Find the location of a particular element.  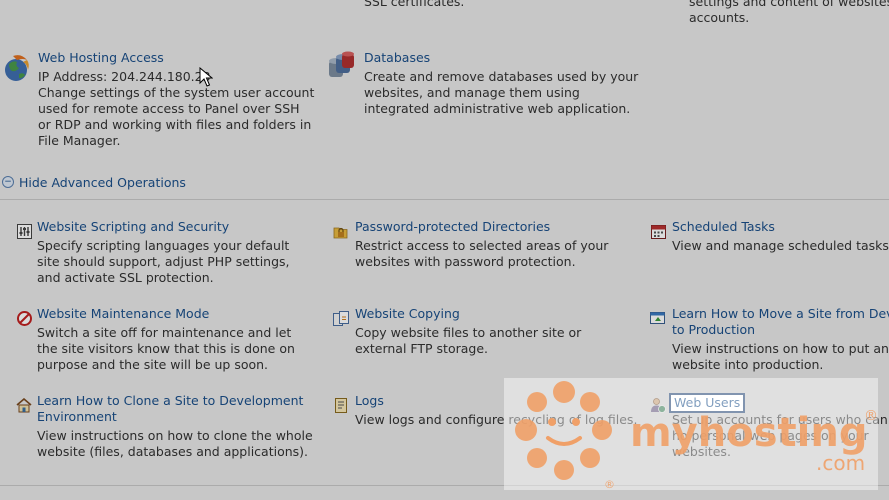

calendar-icon is located at coordinates (658, 231).